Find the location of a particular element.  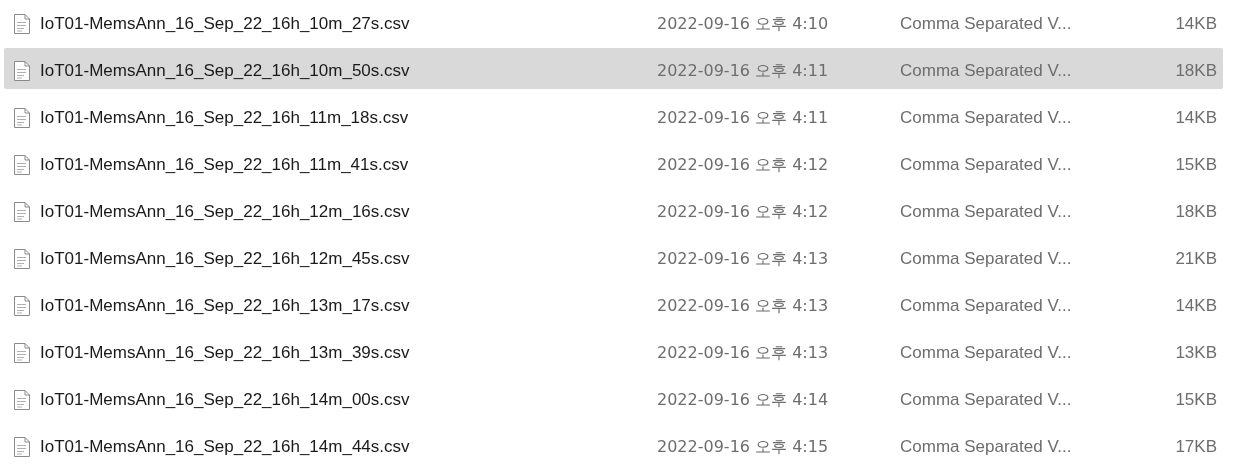

file-name: IoT01-MemsAnn_16_Sep_22_16h_12m_16s.csv is located at coordinates (225, 212).